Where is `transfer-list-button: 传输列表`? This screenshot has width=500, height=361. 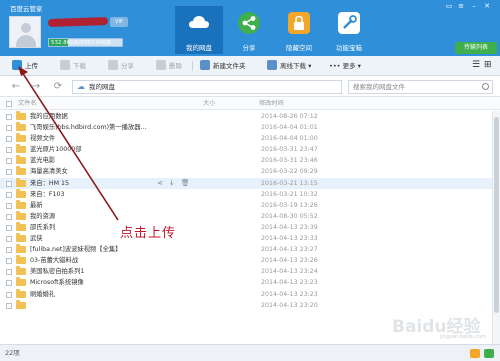 transfer-list-button: 传输列表 is located at coordinates (476, 48).